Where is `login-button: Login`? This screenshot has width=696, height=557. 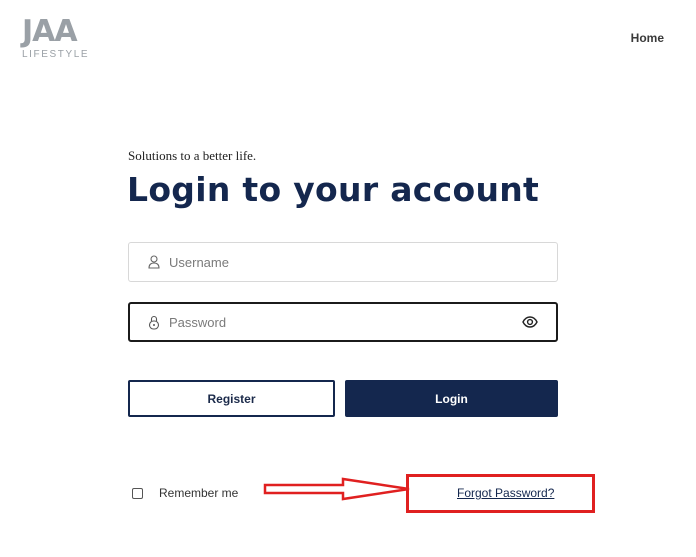 login-button: Login is located at coordinates (451, 398).